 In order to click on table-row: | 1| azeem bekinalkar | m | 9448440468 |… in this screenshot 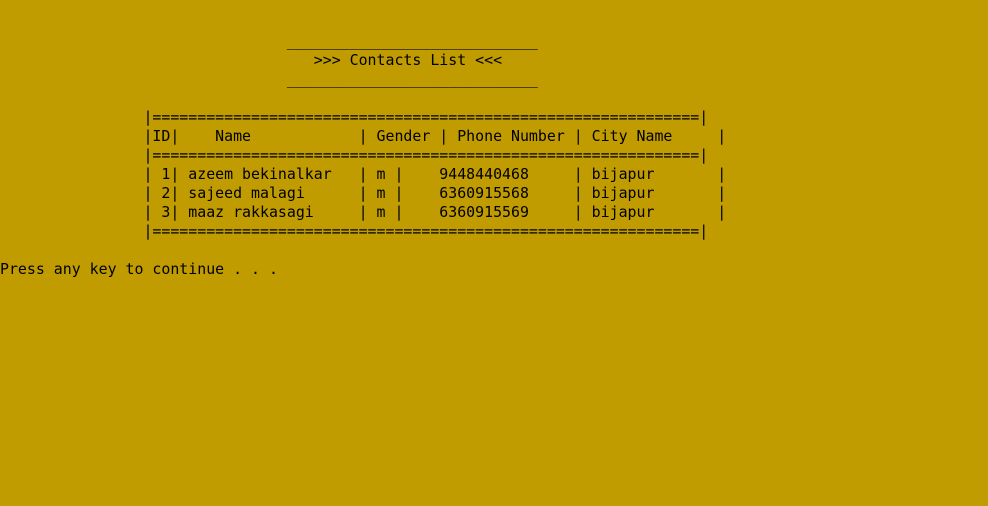, I will do `click(363, 174)`.